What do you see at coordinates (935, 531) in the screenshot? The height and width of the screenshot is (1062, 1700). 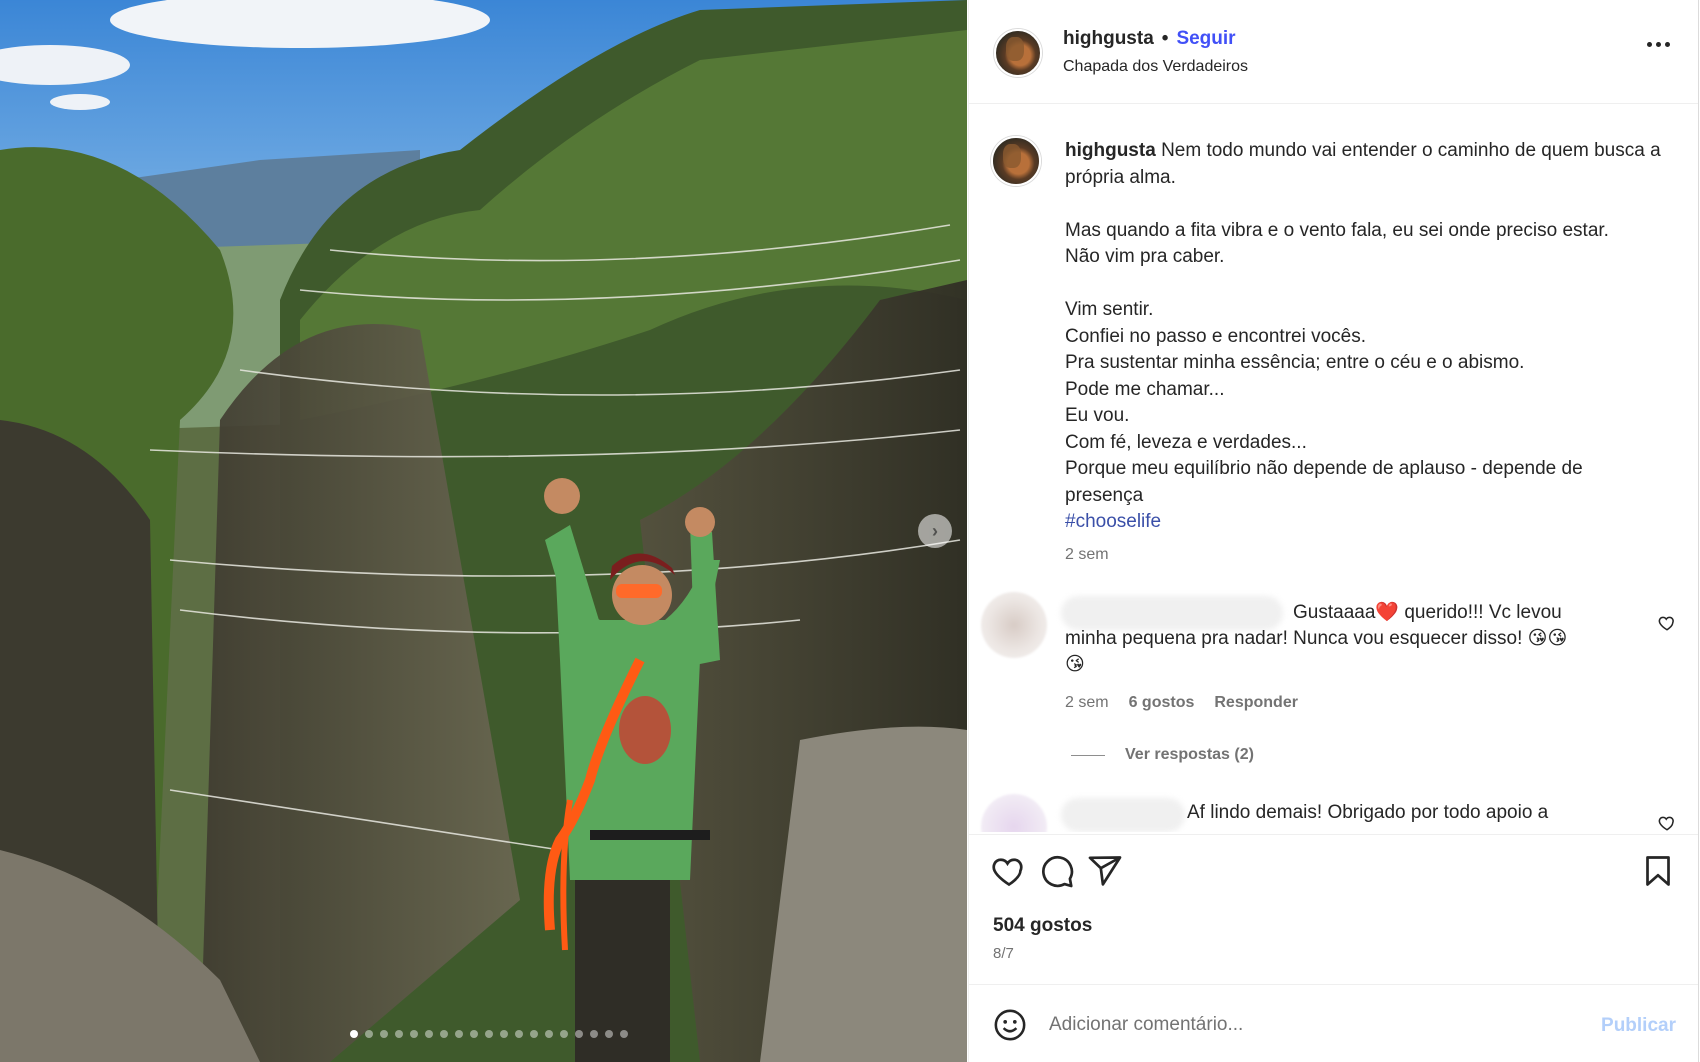 I see `next-image-button: ›` at bounding box center [935, 531].